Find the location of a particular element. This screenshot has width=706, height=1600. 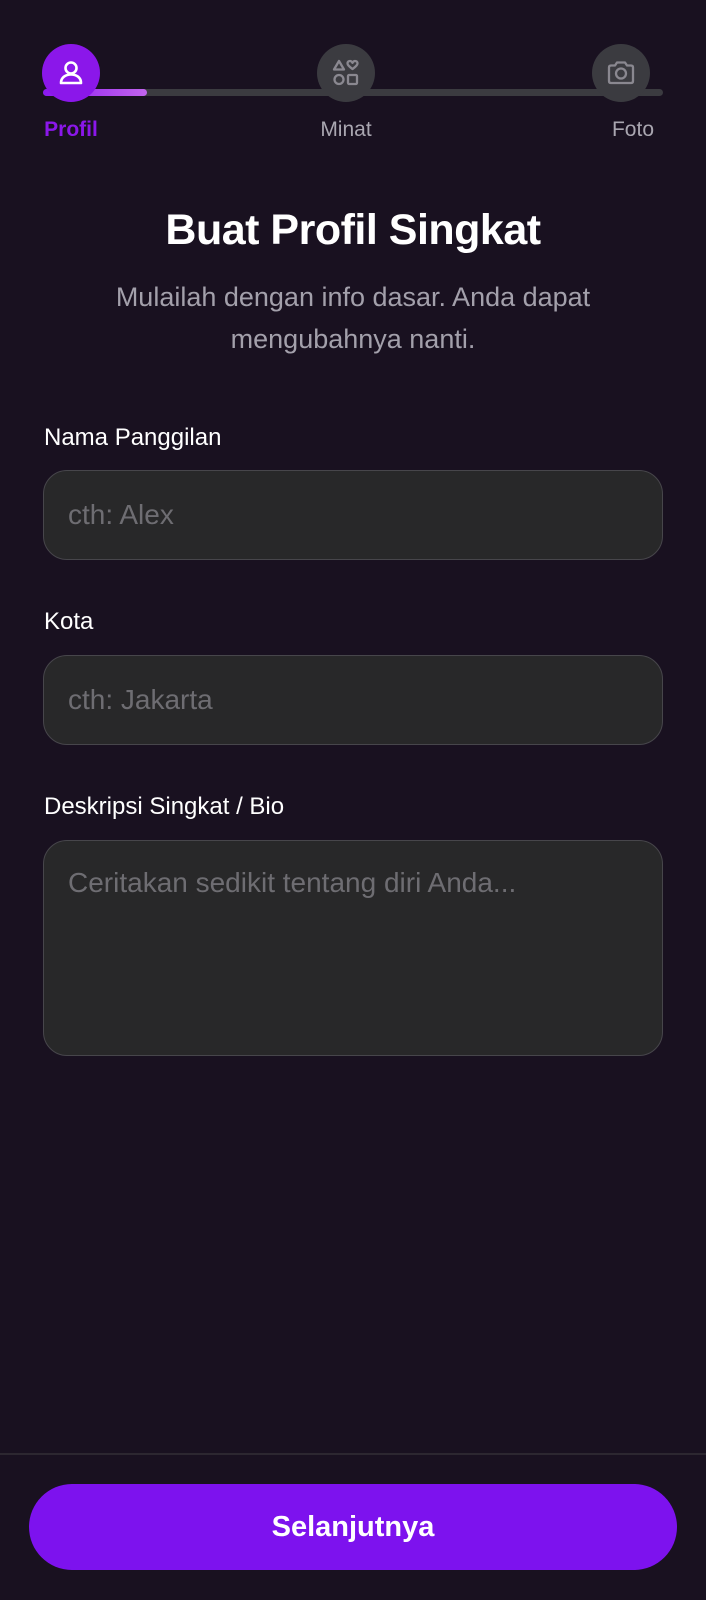

step-label-minat: Minat is located at coordinates (346, 129).